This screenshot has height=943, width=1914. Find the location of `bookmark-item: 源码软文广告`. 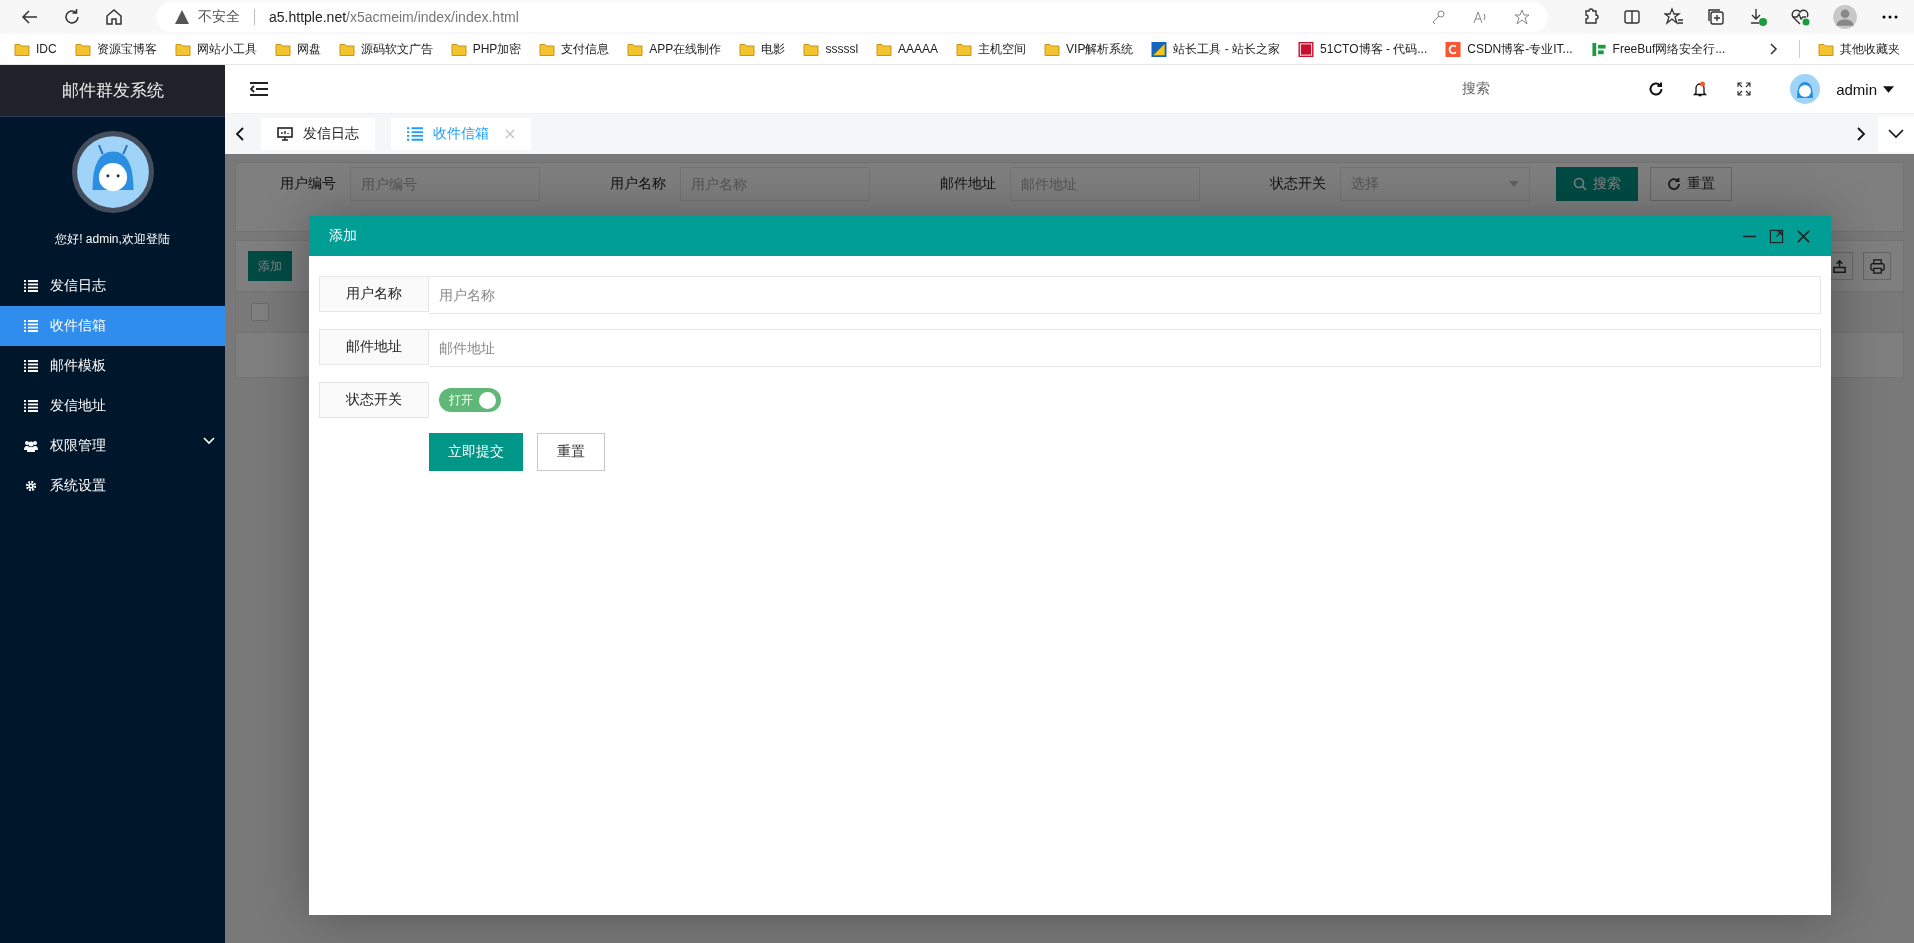

bookmark-item: 源码软文广告 is located at coordinates (385, 49).